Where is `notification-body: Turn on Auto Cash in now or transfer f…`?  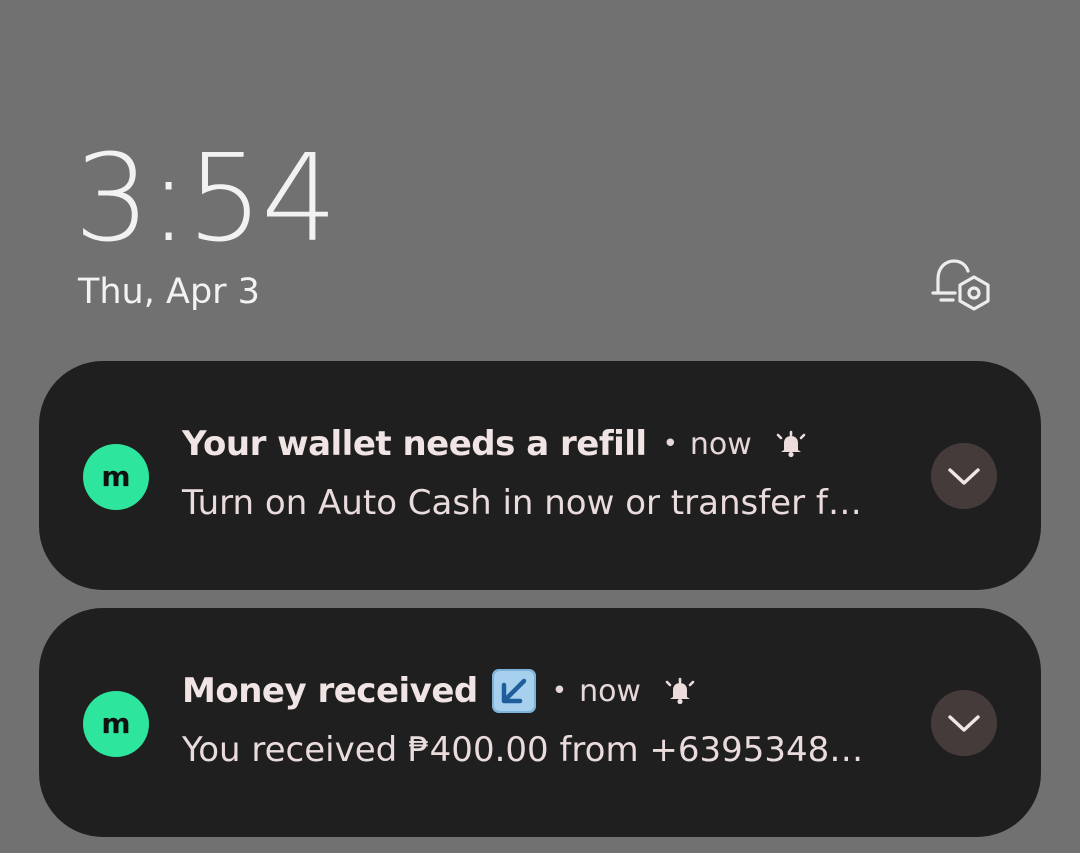
notification-body: Turn on Auto Cash in now or transfer f… is located at coordinates (522, 503).